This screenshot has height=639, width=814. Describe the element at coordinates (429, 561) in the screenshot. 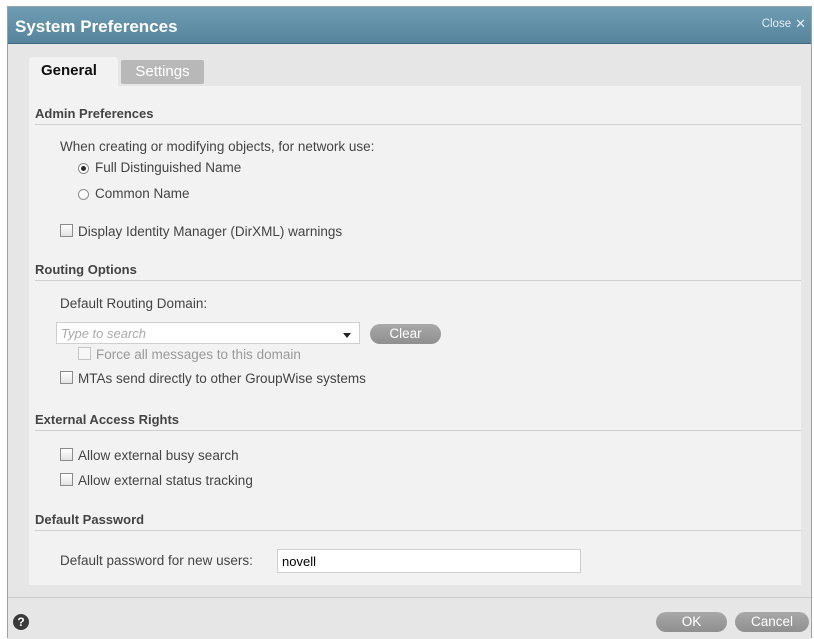

I see `default-password-input` at that location.